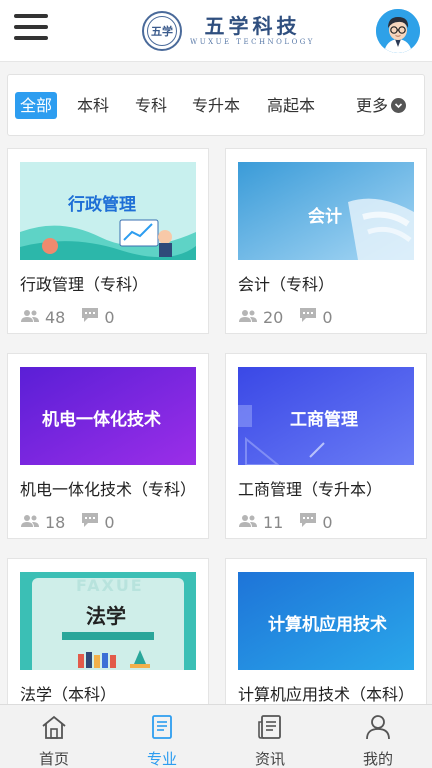 The image size is (432, 768). What do you see at coordinates (93, 105) in the screenshot?
I see `tab-bachelor: 本科` at bounding box center [93, 105].